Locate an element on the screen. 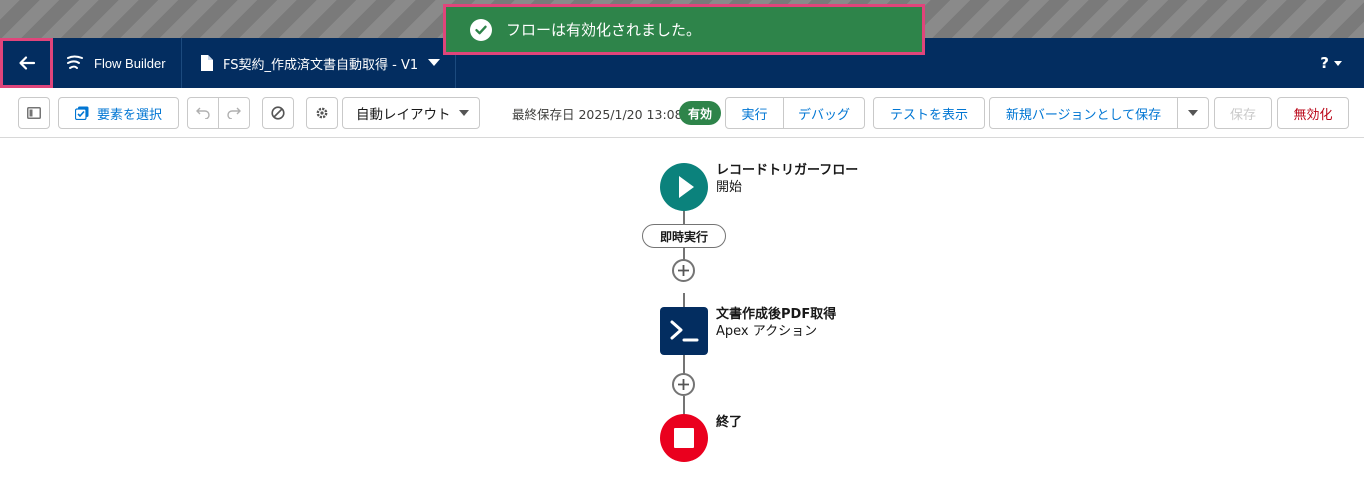 The width and height of the screenshot is (1364, 495). run-label: 実行 is located at coordinates (754, 115).